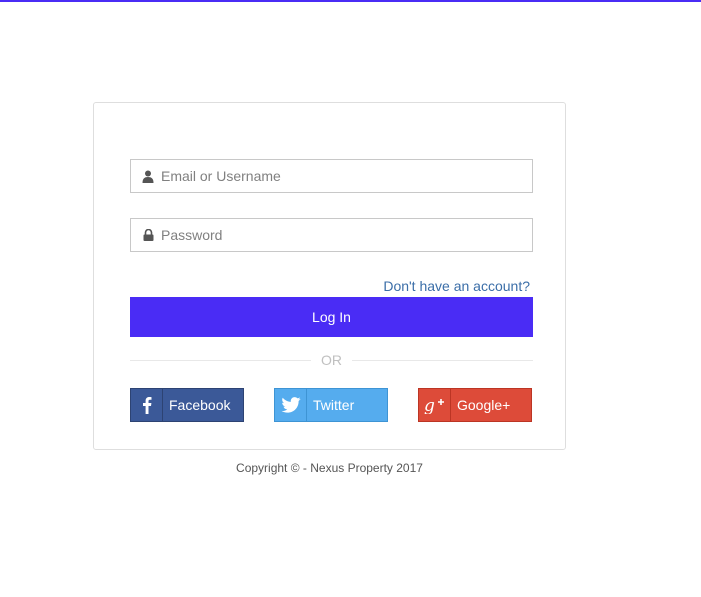 The image size is (701, 597). Describe the element at coordinates (291, 405) in the screenshot. I see `twitter-icon` at that location.